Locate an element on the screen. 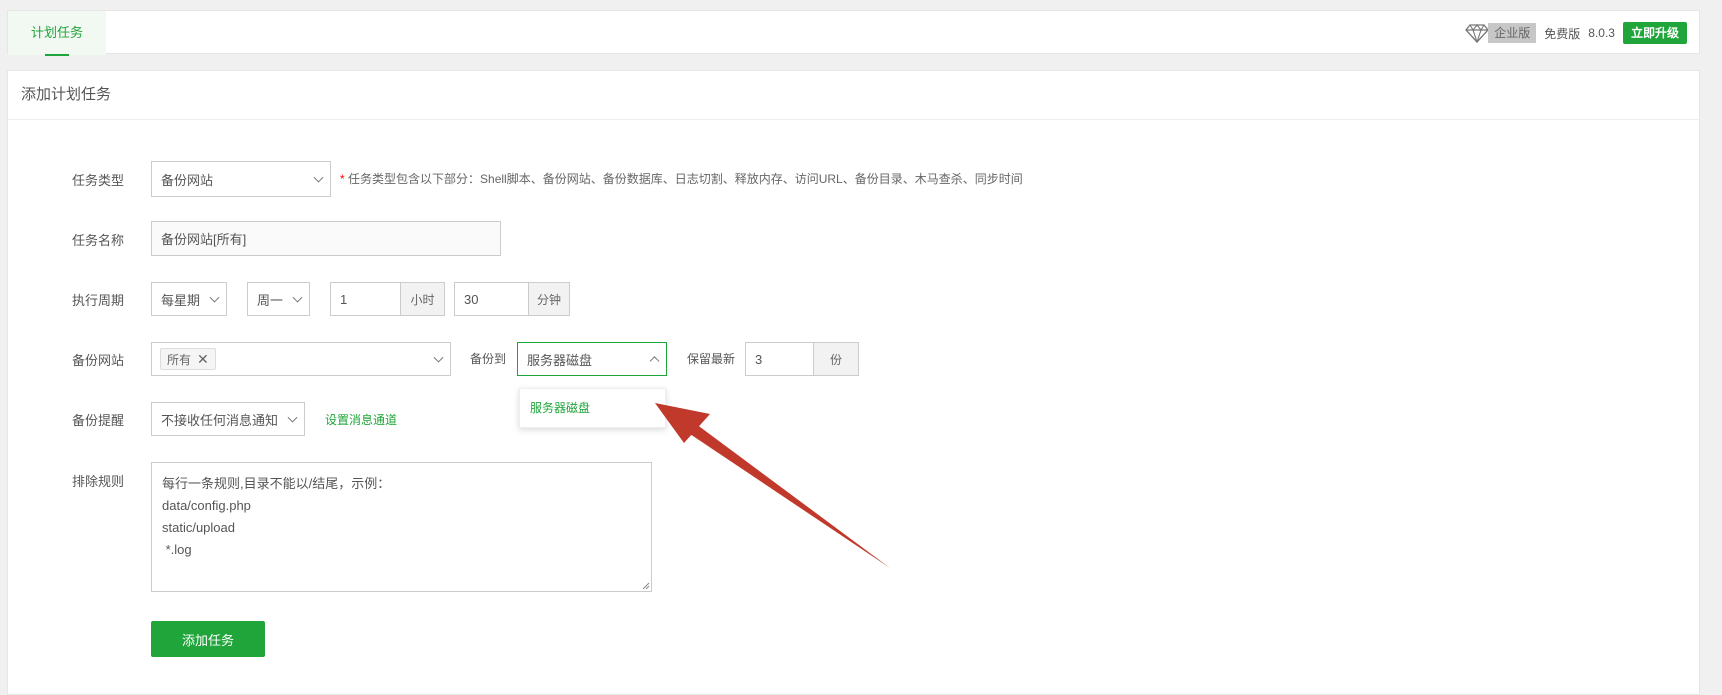  version-info: 企业版 免费版 8.0.3 立即升级 is located at coordinates (1575, 33).